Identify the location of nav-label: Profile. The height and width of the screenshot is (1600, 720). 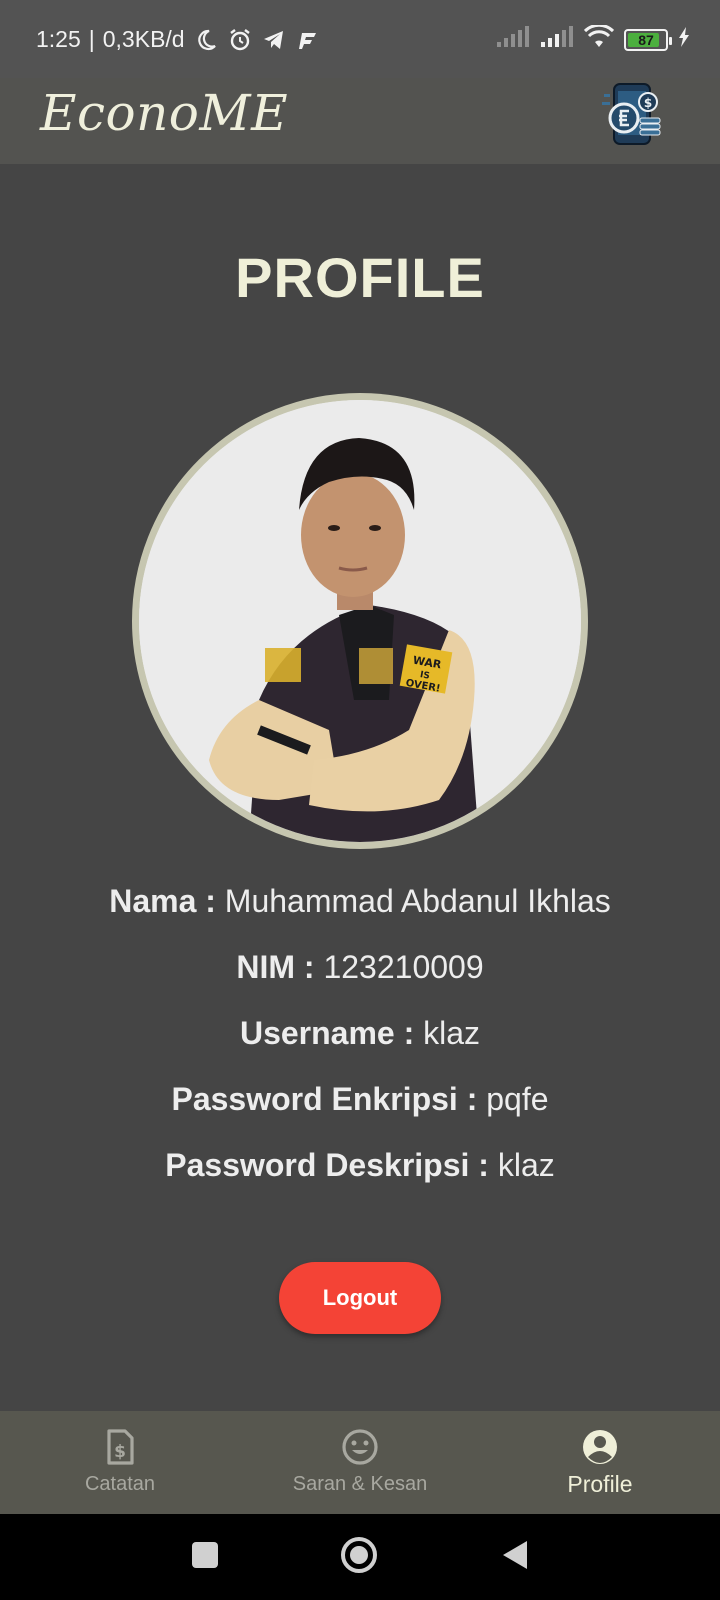
(600, 1484).